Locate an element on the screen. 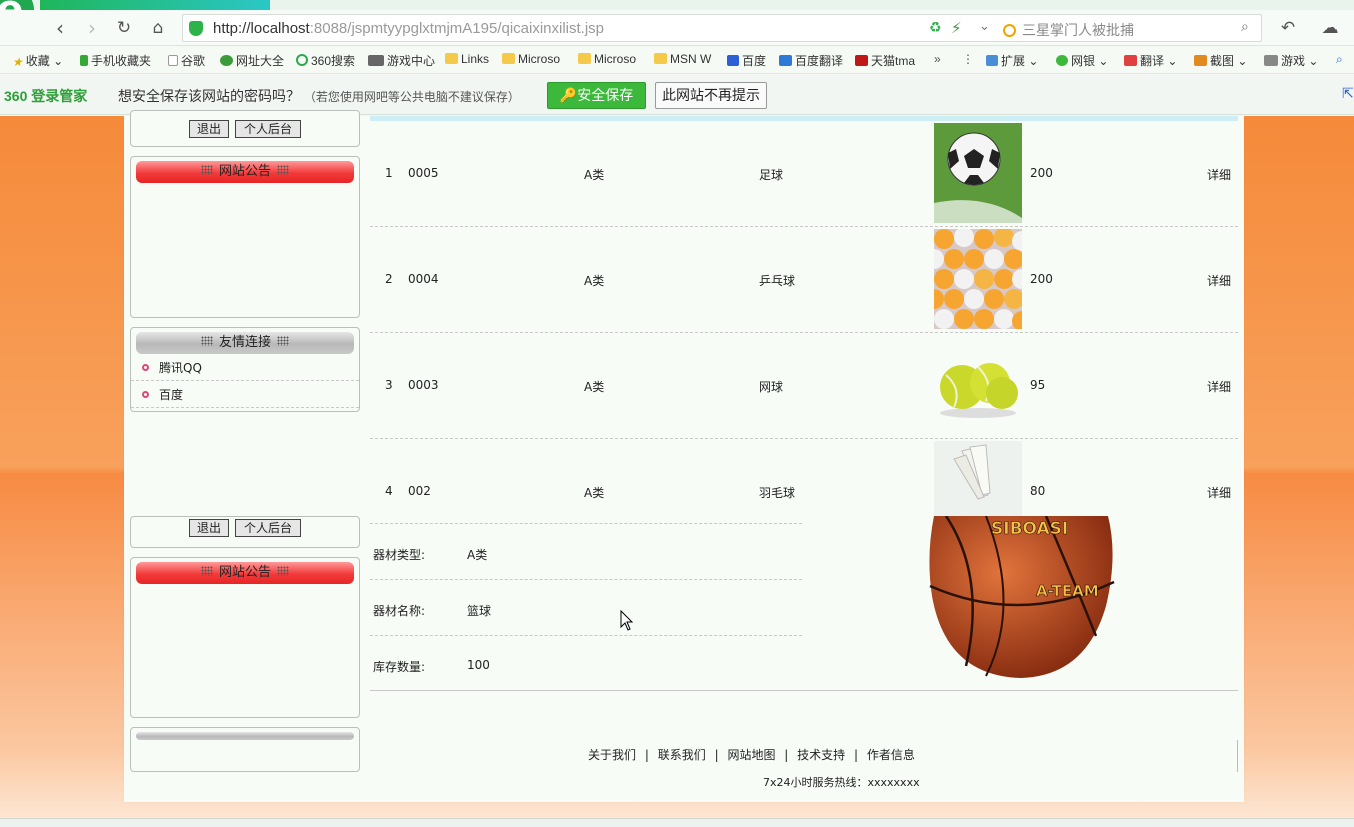 This screenshot has height=827, width=1354. back-button: ‹ is located at coordinates (60, 28).